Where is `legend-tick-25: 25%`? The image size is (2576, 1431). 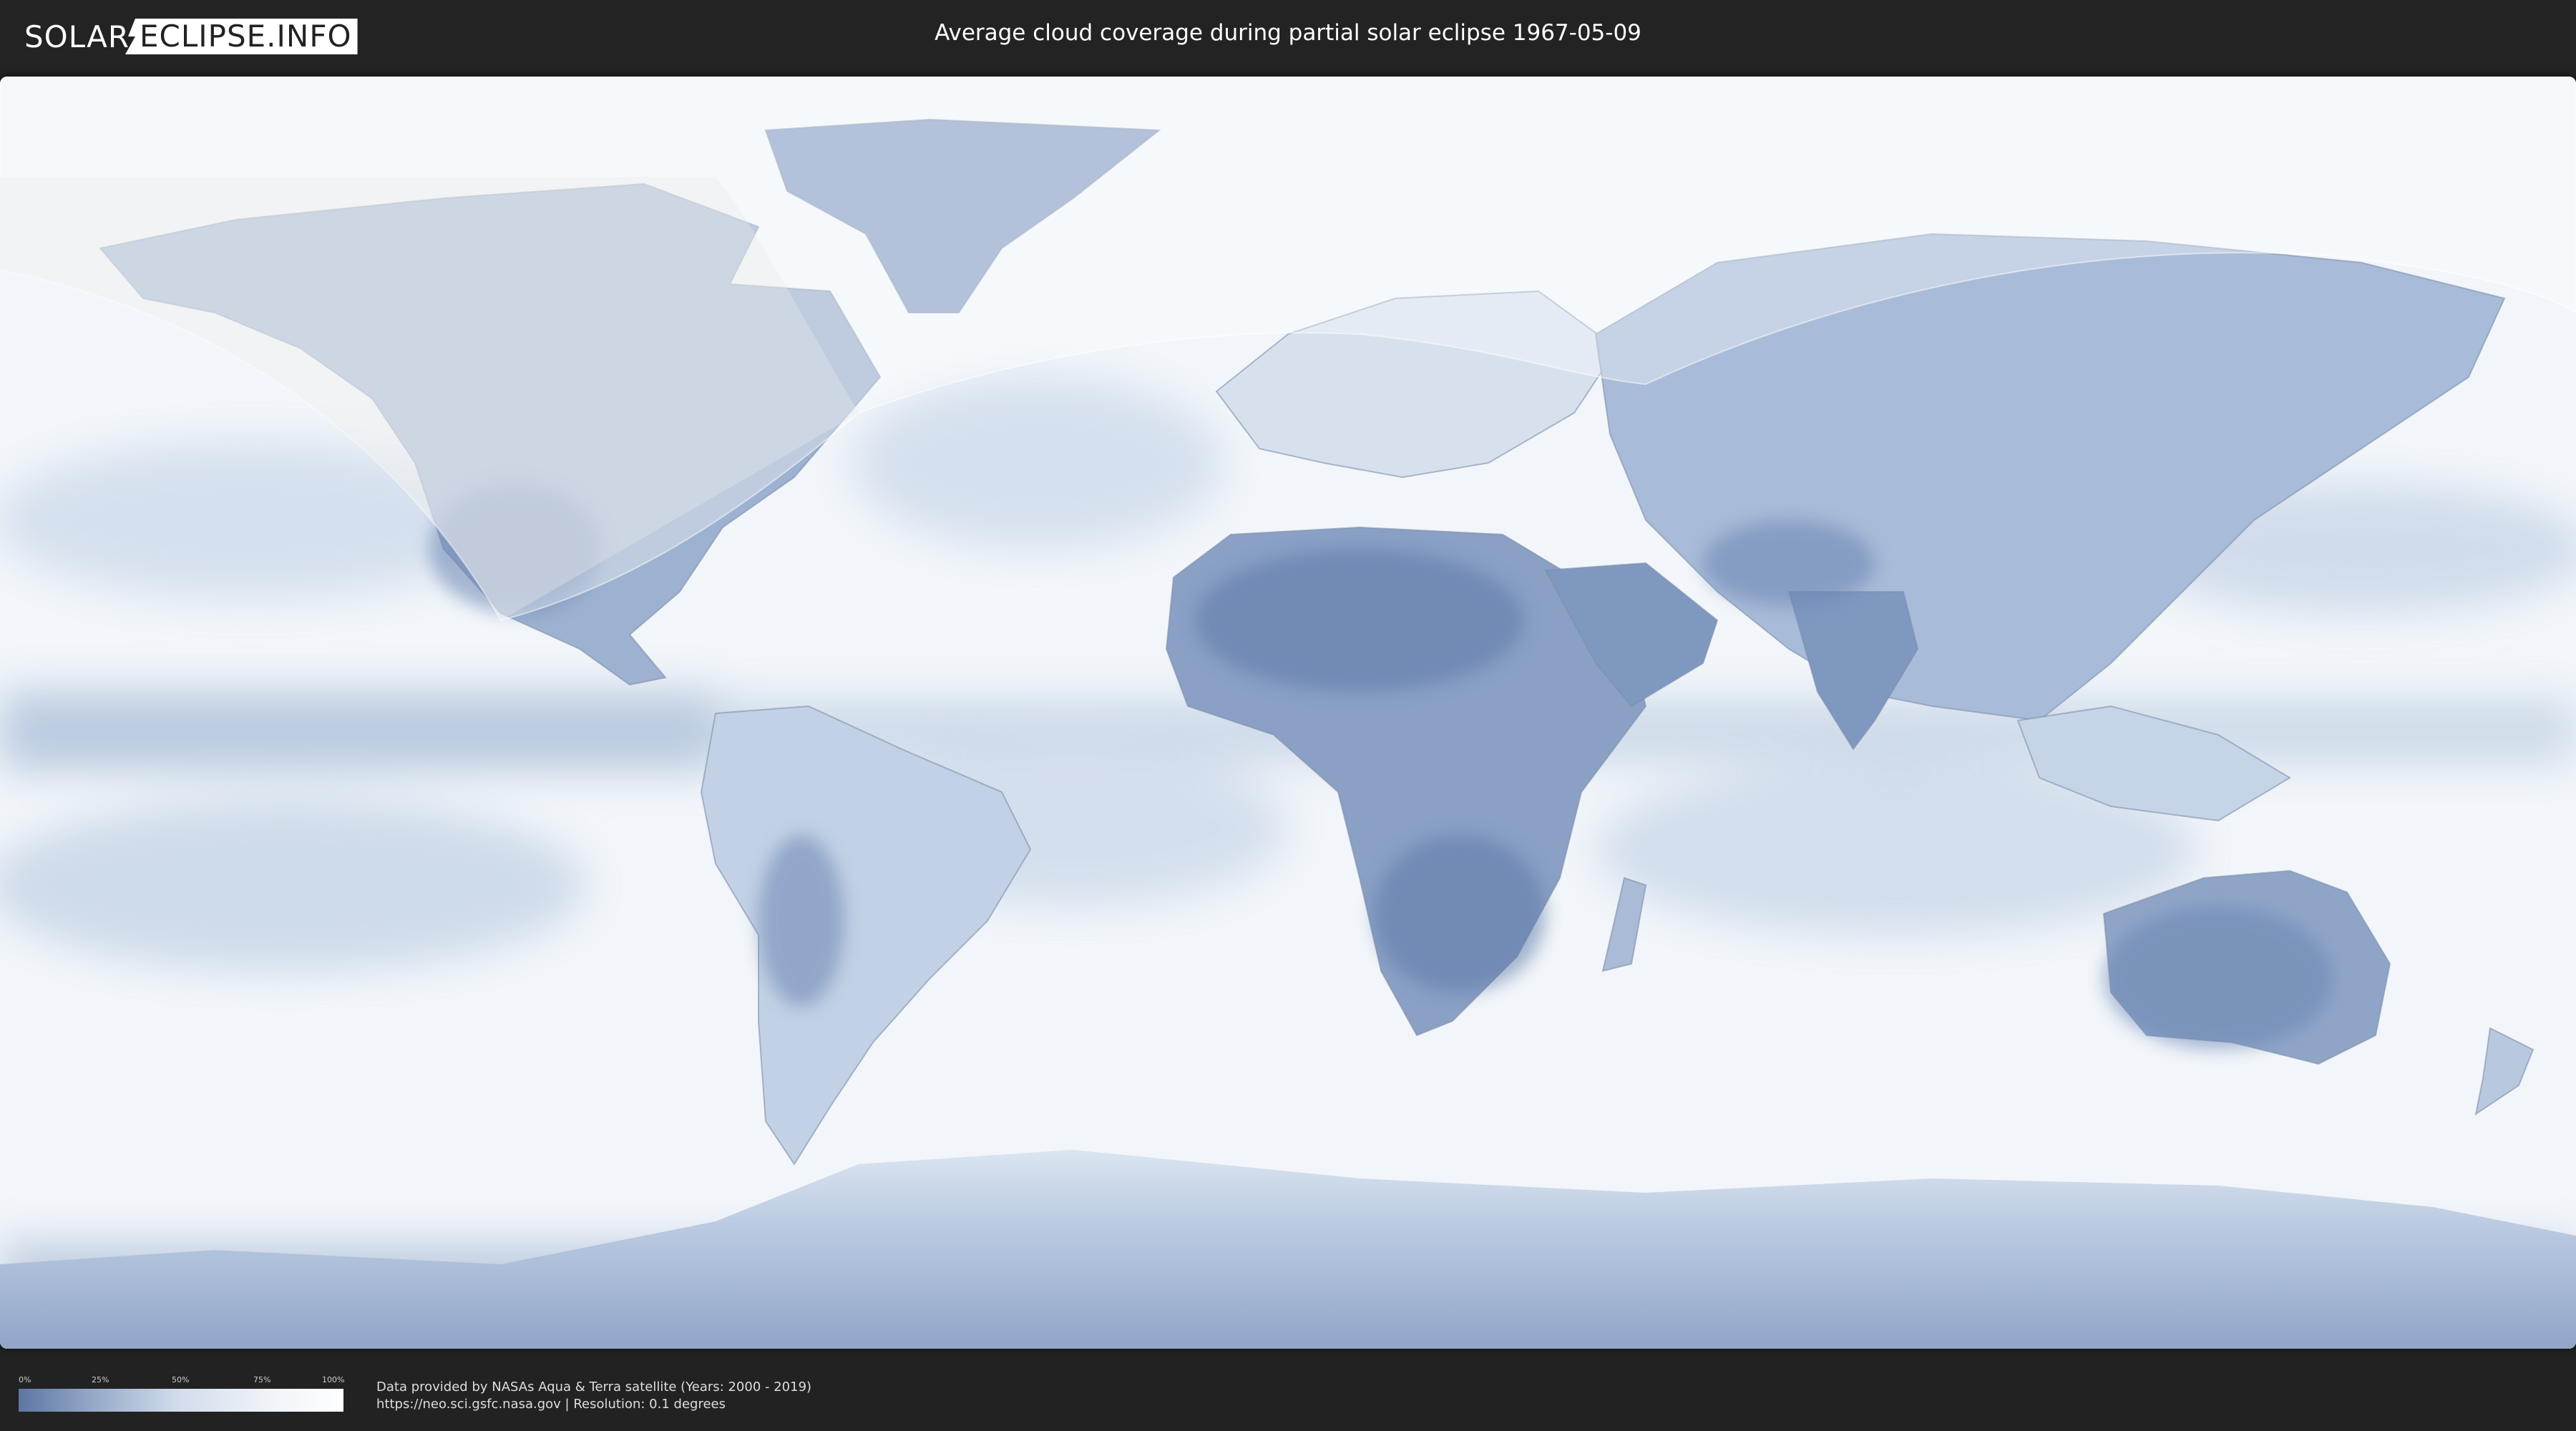
legend-tick-25: 25% is located at coordinates (100, 1379).